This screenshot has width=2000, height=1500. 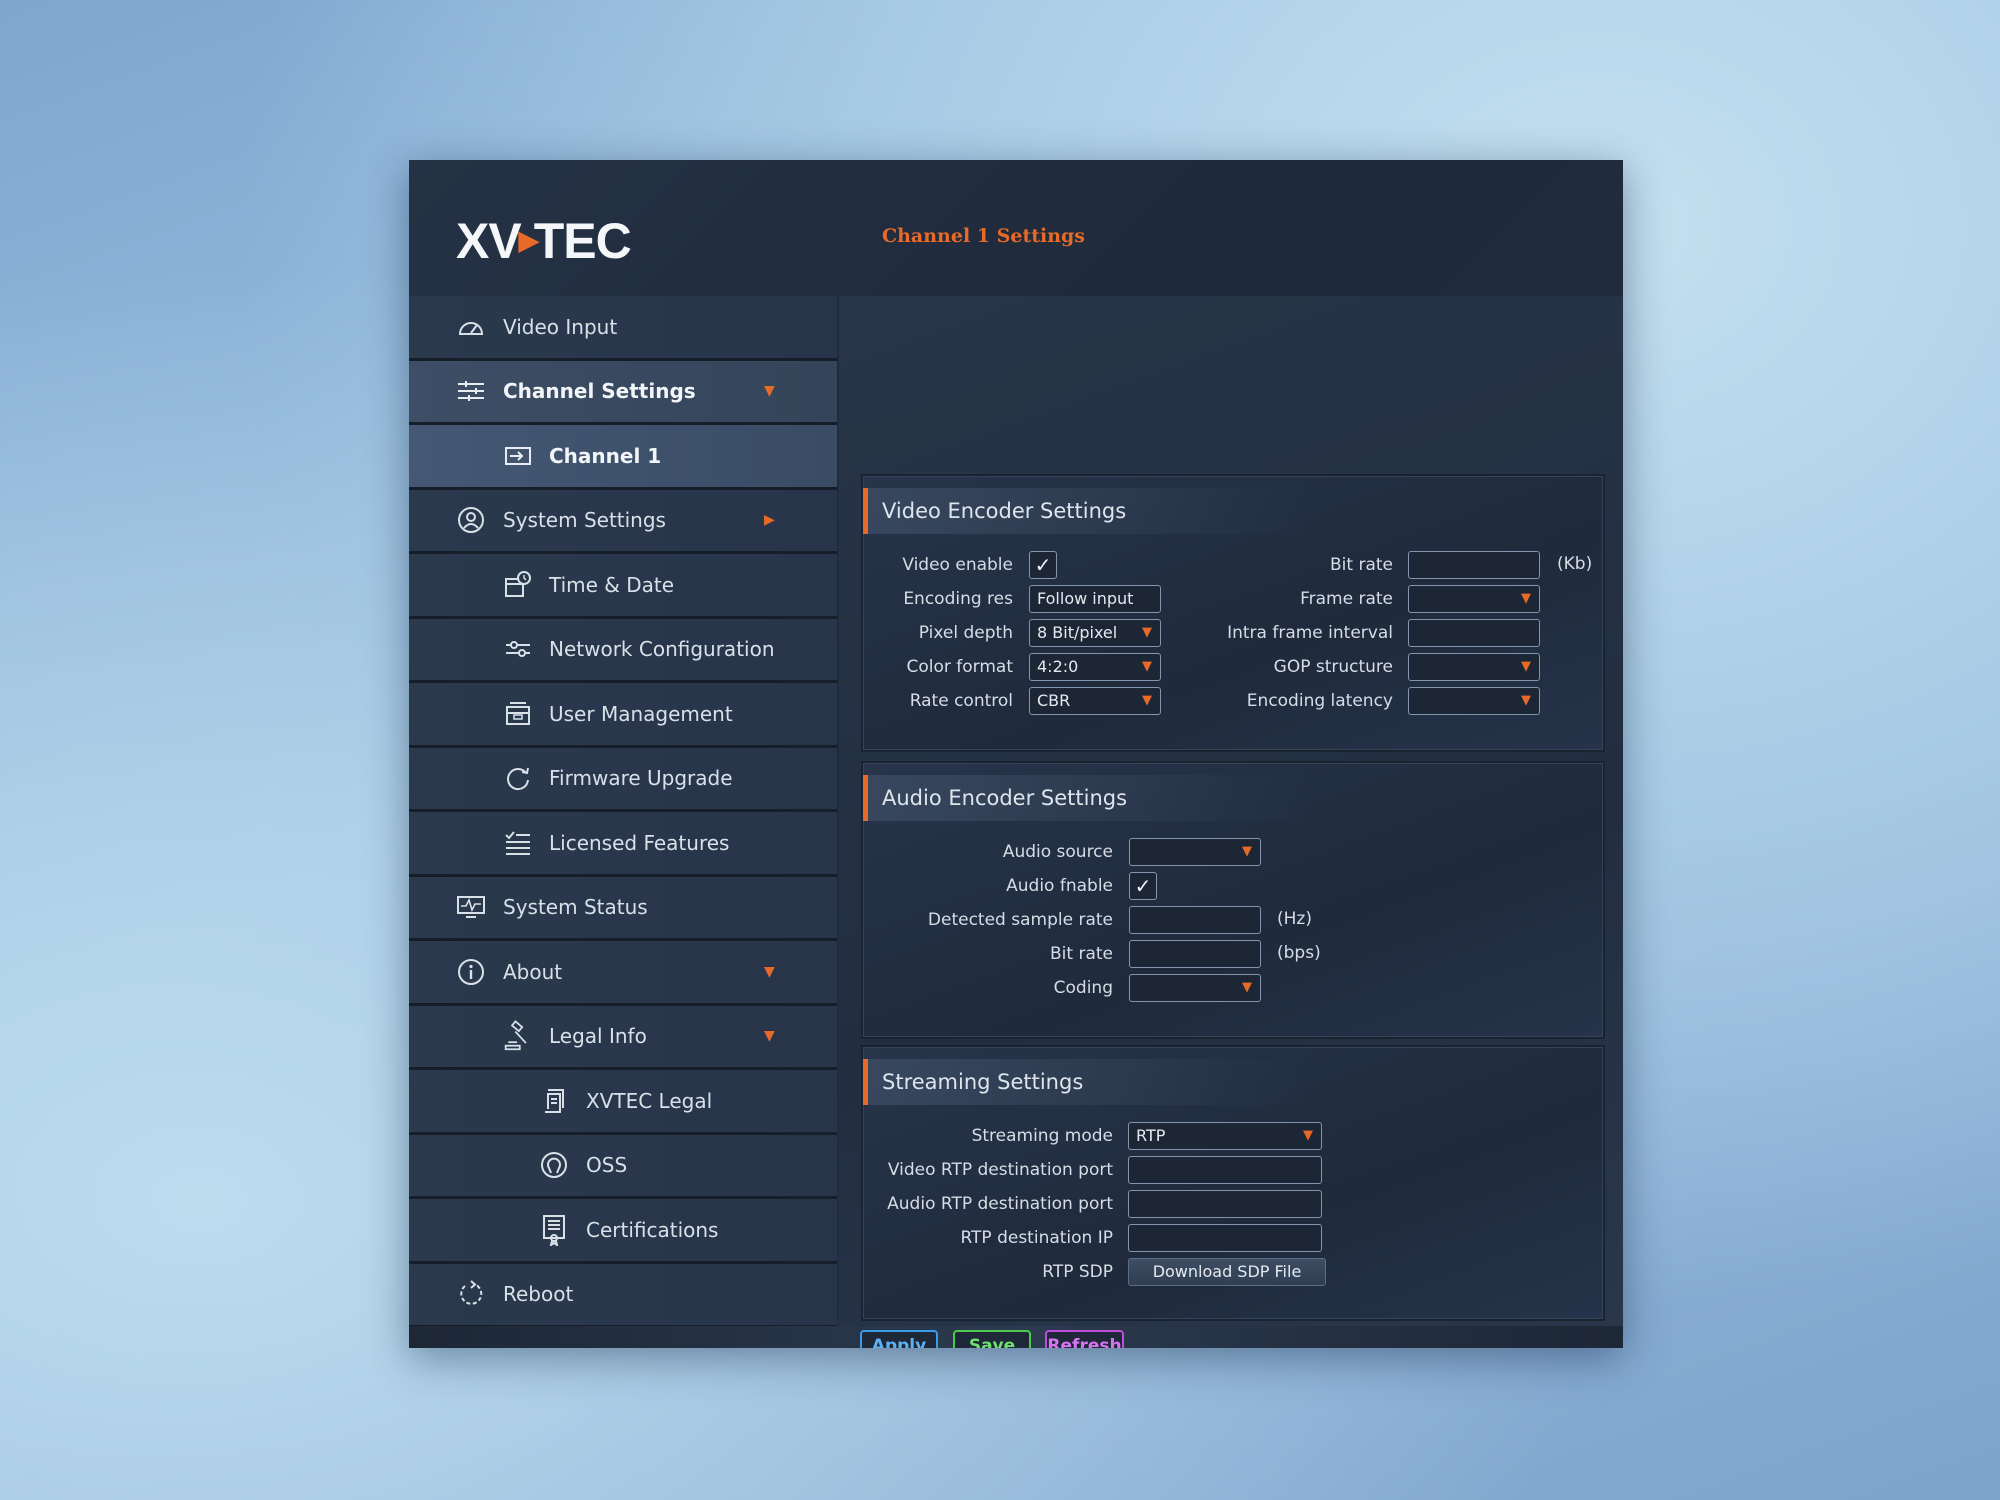 I want to click on sidebar-item-legal-info: Legal Info ▼, so click(x=623, y=1037).